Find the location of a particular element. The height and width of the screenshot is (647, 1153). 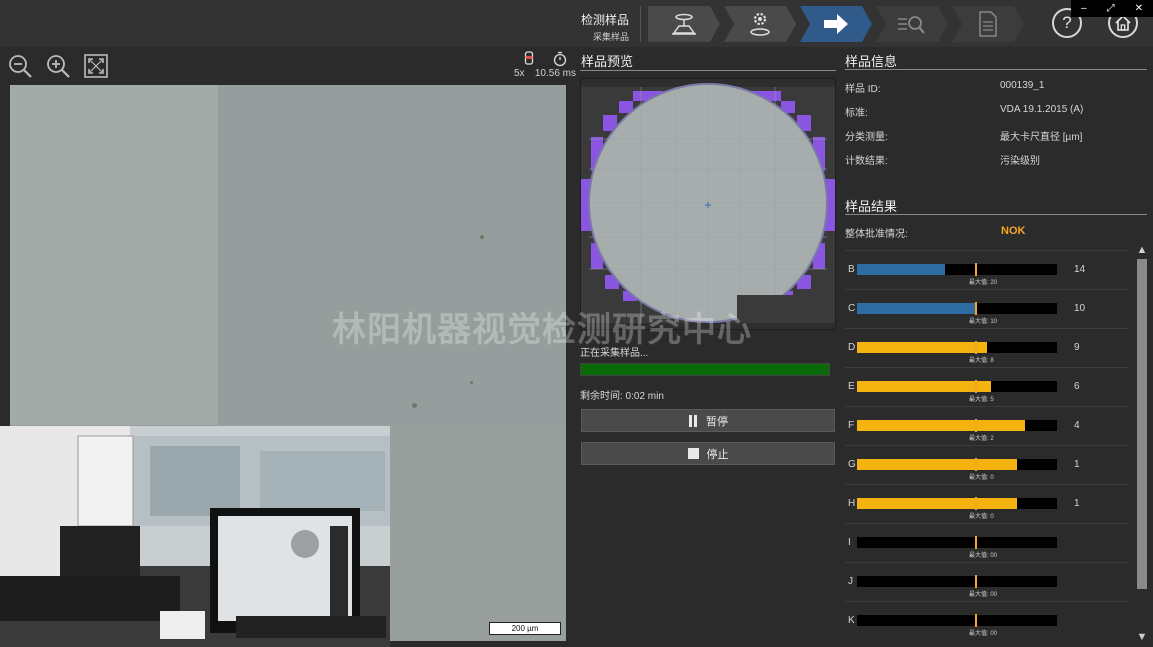

step-title-sub: 采集样品 is located at coordinates (610, 37).